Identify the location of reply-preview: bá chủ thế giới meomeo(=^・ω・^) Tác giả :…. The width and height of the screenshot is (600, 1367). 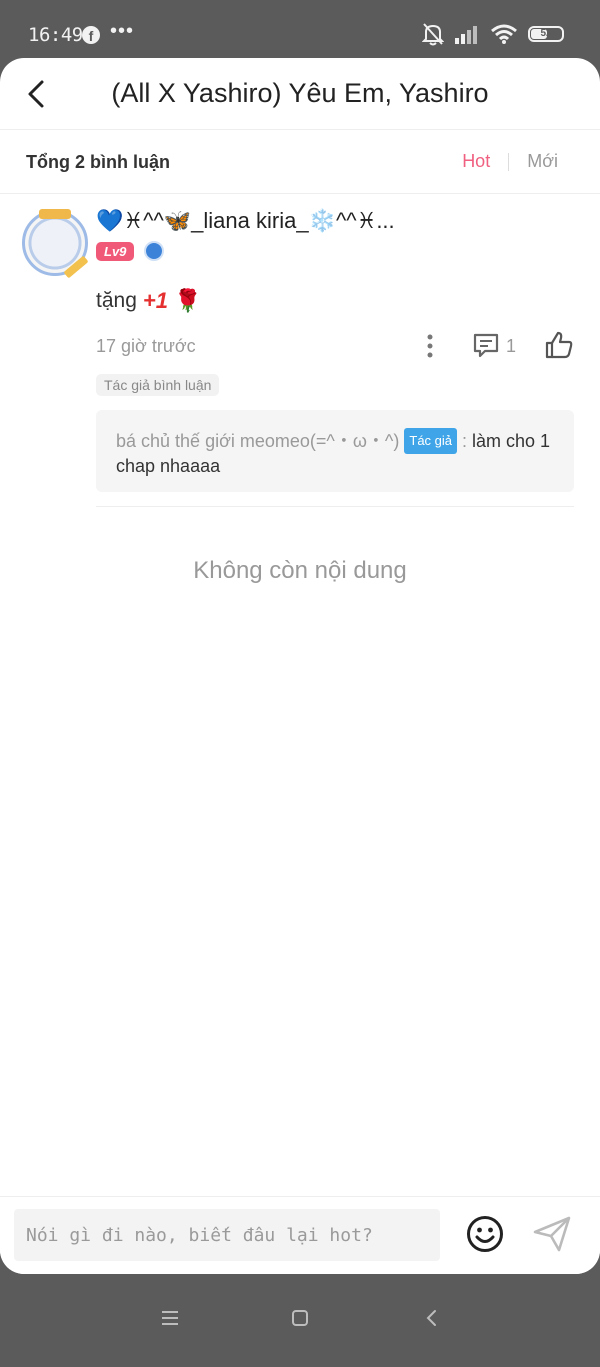
(335, 451).